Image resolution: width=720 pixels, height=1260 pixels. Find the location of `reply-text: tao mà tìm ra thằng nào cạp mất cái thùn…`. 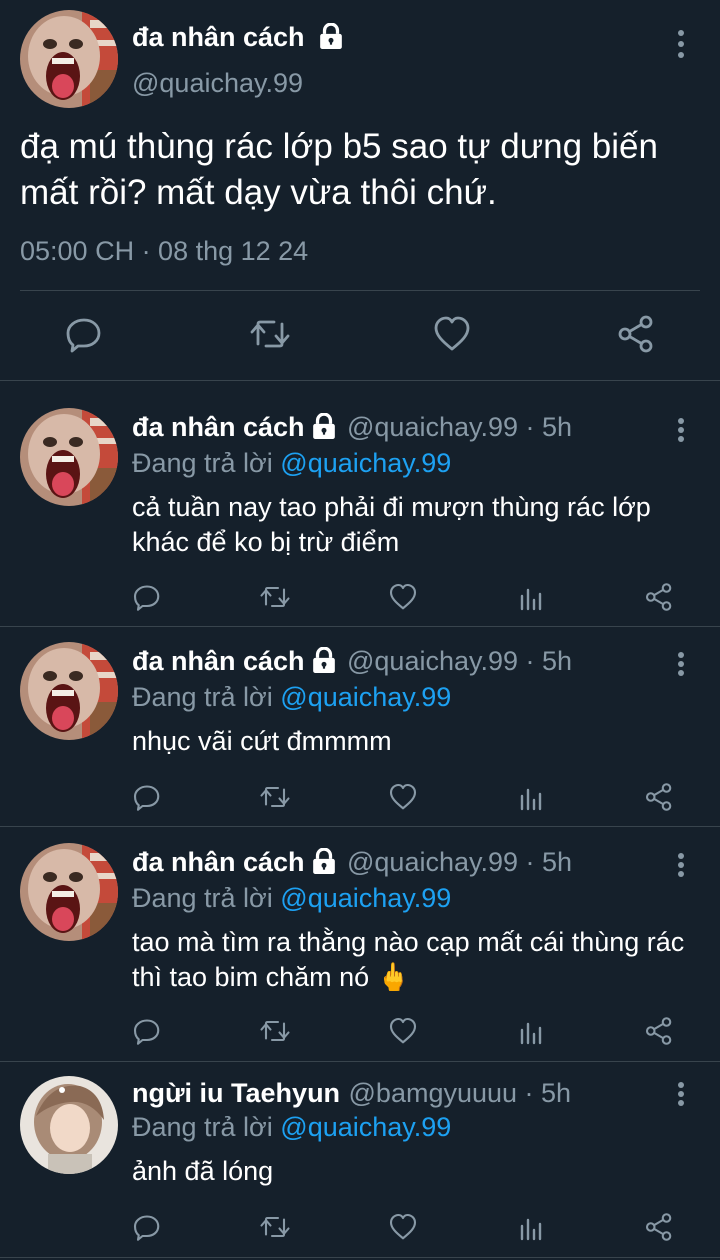

reply-text: tao mà tìm ra thằng nào cạp mất cái thùn… is located at coordinates (414, 960).